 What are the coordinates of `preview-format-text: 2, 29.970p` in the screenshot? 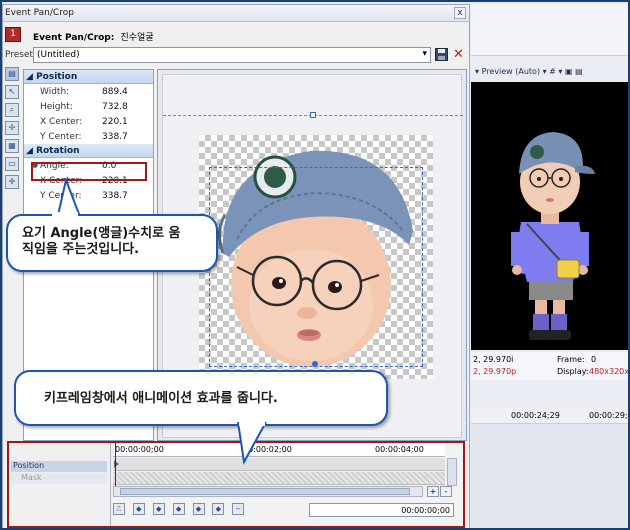 It's located at (495, 371).